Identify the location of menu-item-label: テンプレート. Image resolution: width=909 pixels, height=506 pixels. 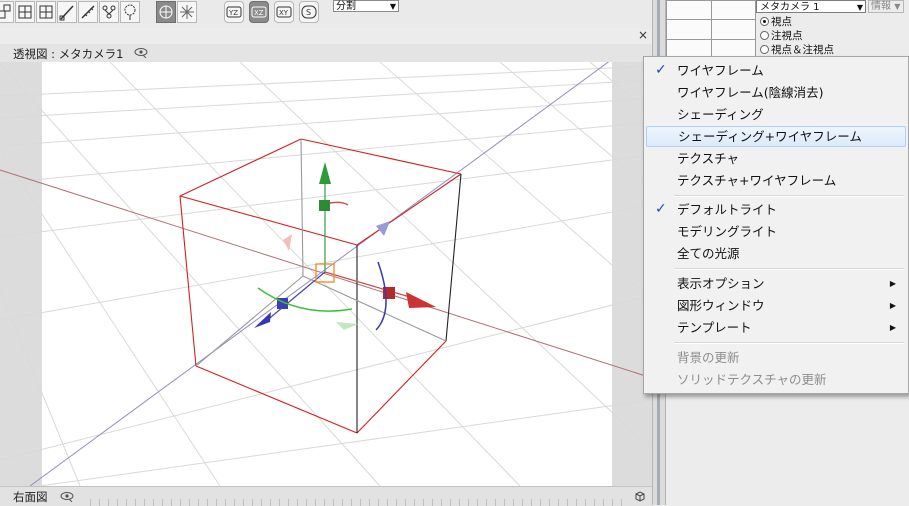
(714, 327).